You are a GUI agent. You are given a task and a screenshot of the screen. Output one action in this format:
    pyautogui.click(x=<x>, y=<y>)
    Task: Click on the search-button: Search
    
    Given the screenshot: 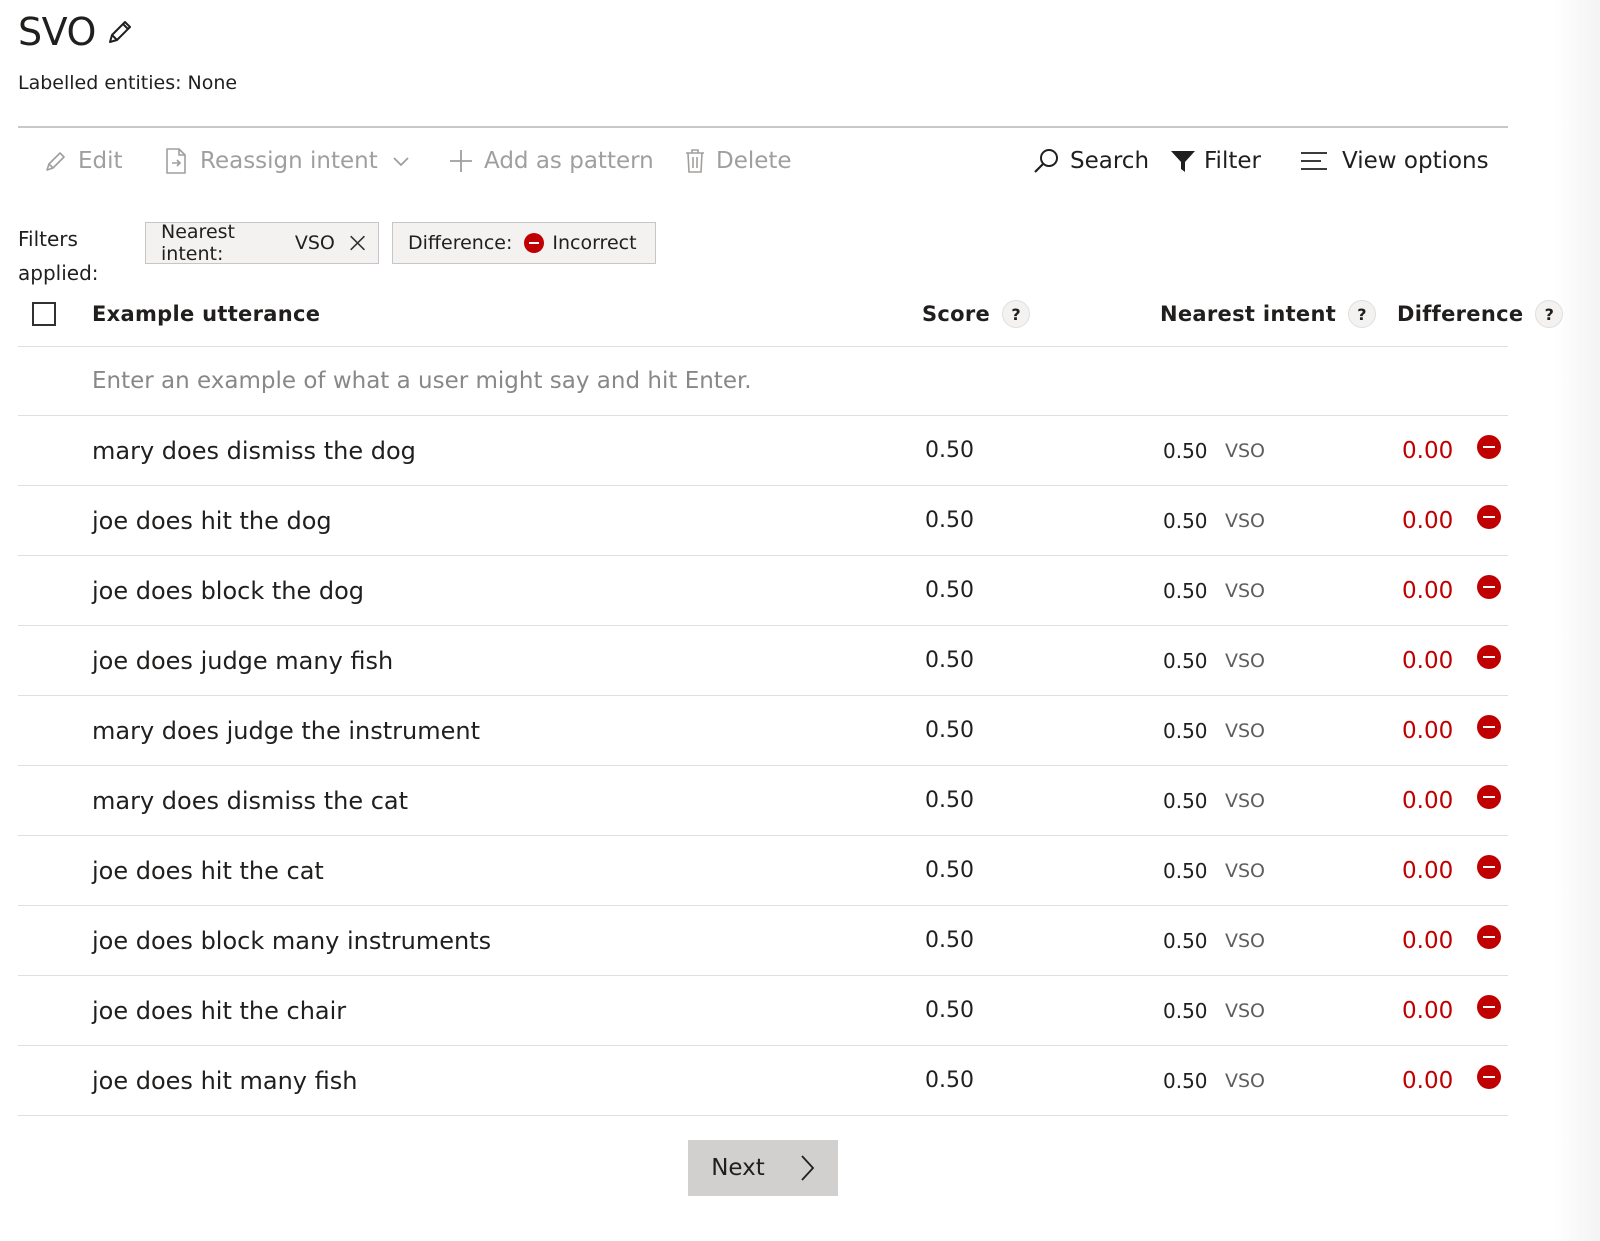 What is the action you would take?
    pyautogui.click(x=1090, y=161)
    